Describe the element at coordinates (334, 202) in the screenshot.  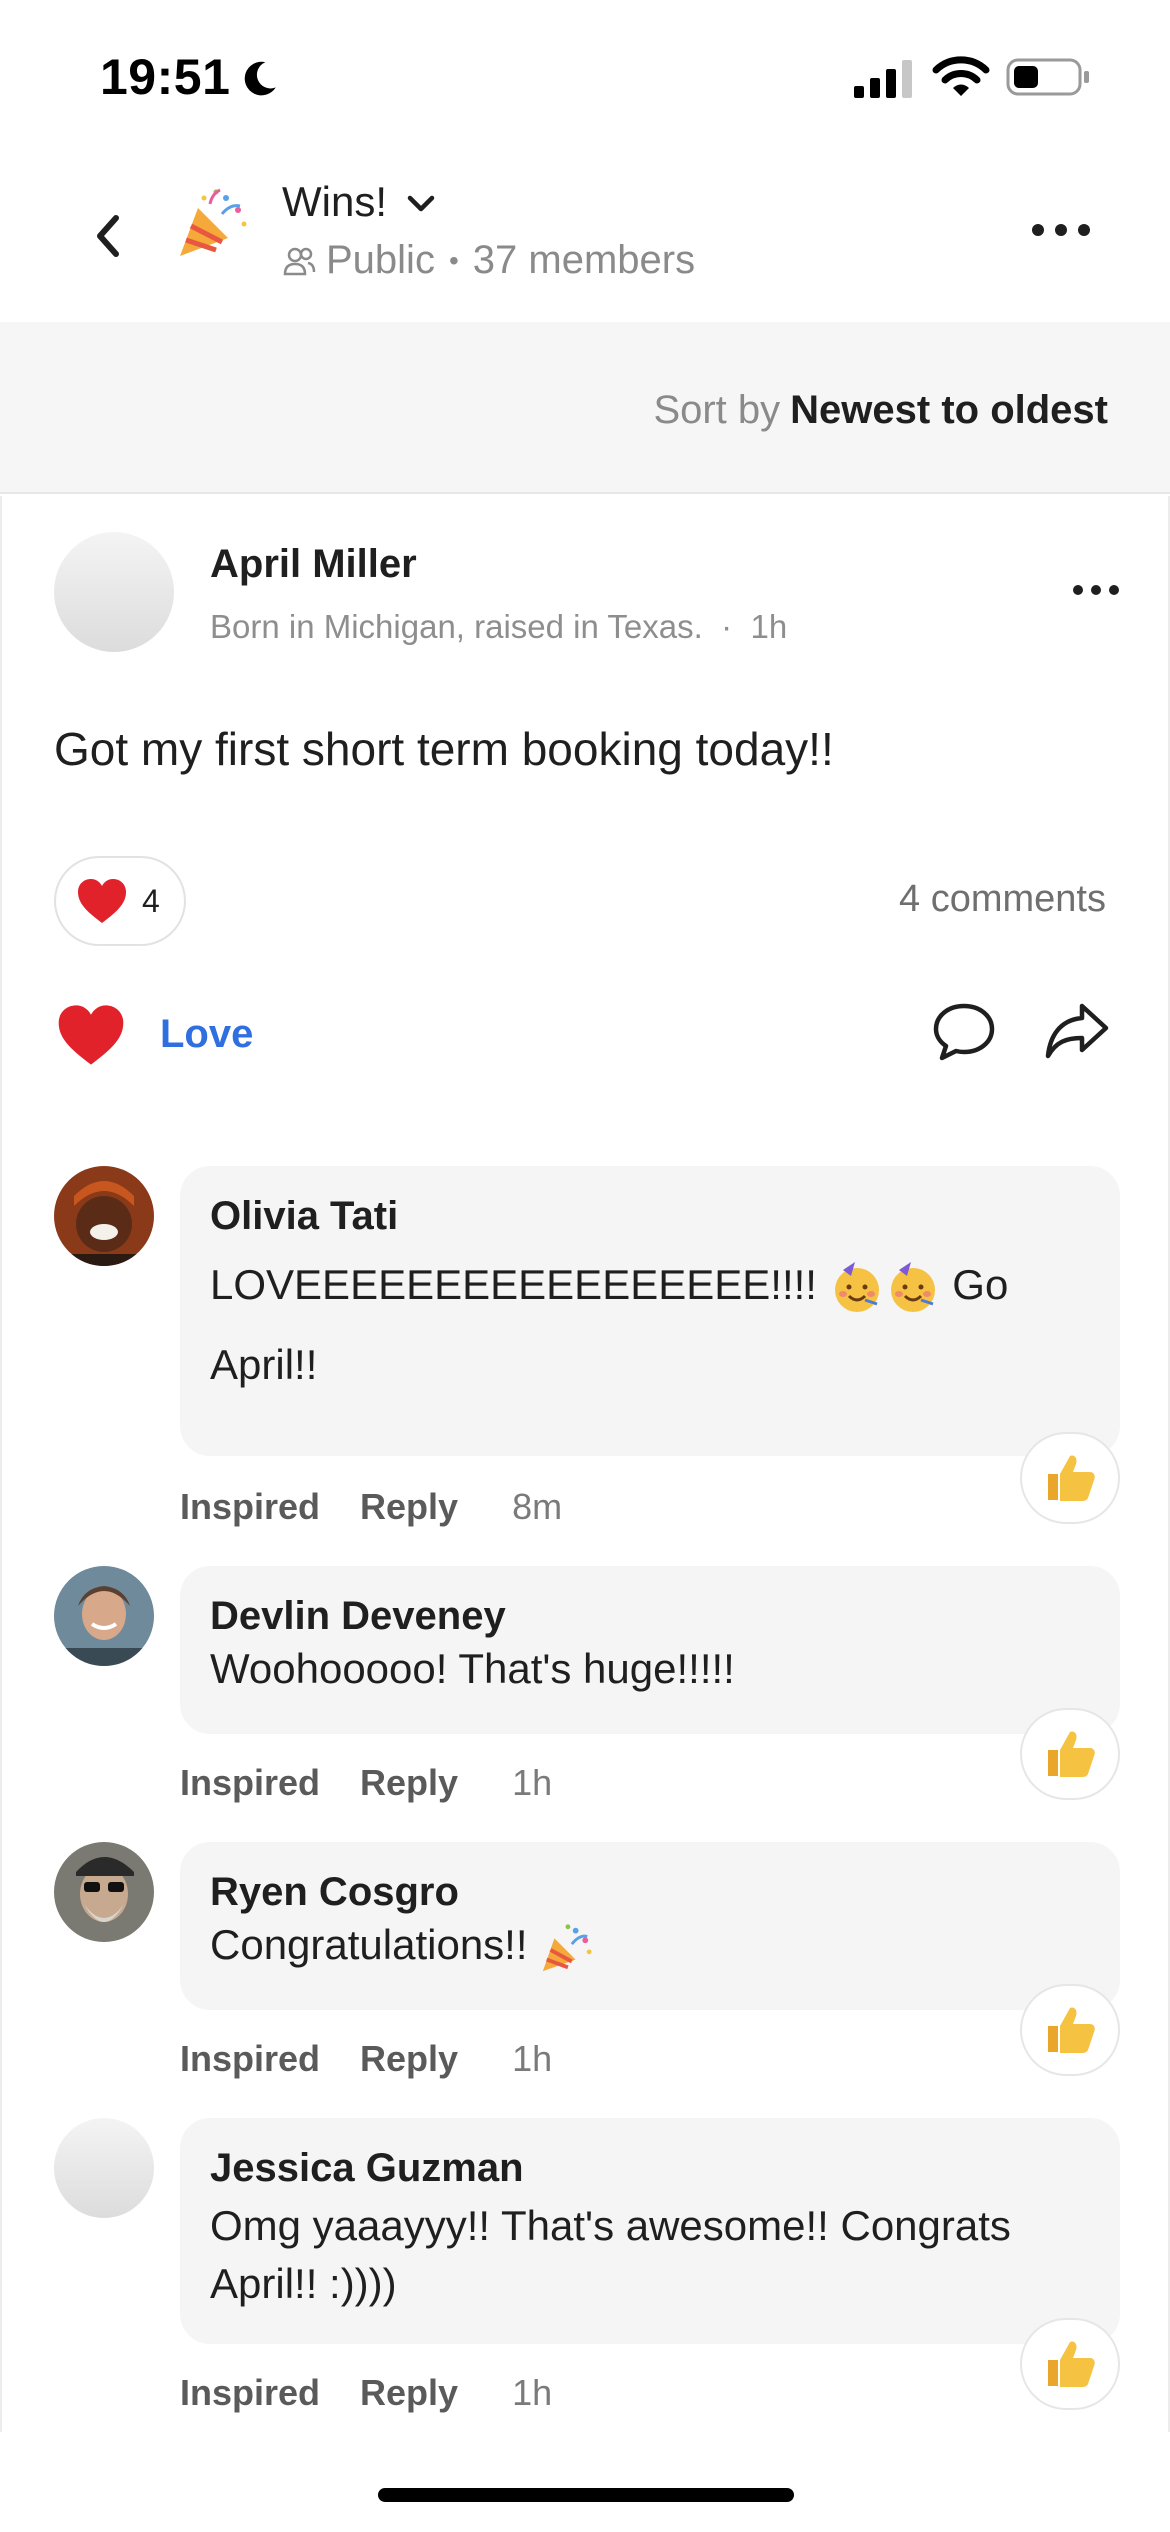
I see `group-title: Wins!` at that location.